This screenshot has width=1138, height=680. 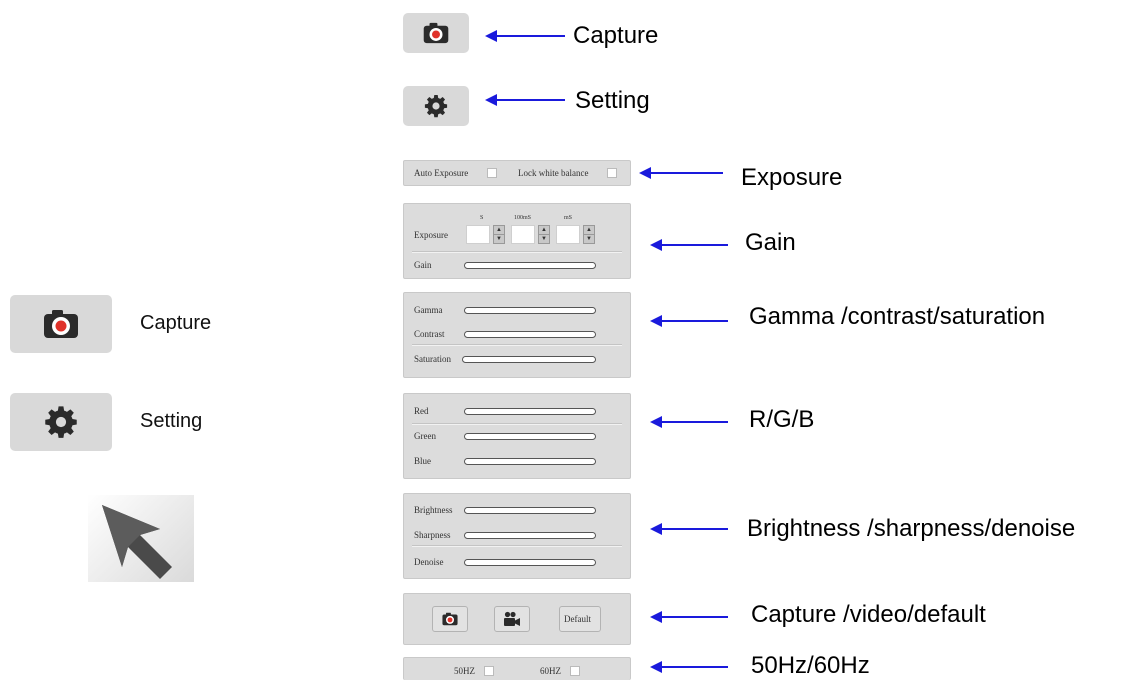 I want to click on gamma-label: Gamma, so click(x=428, y=310).